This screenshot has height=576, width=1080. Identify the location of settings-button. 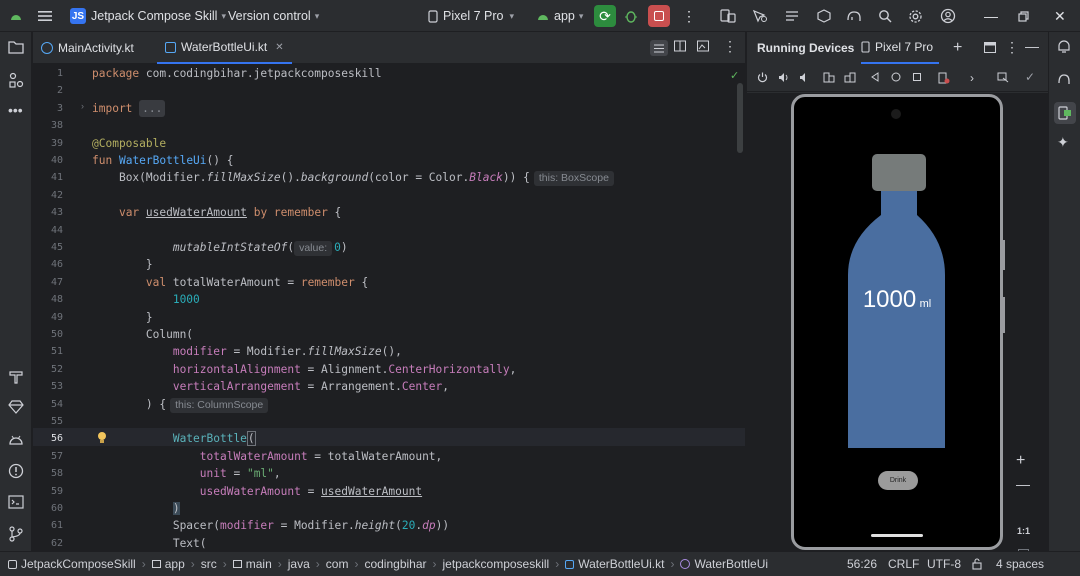
(915, 16).